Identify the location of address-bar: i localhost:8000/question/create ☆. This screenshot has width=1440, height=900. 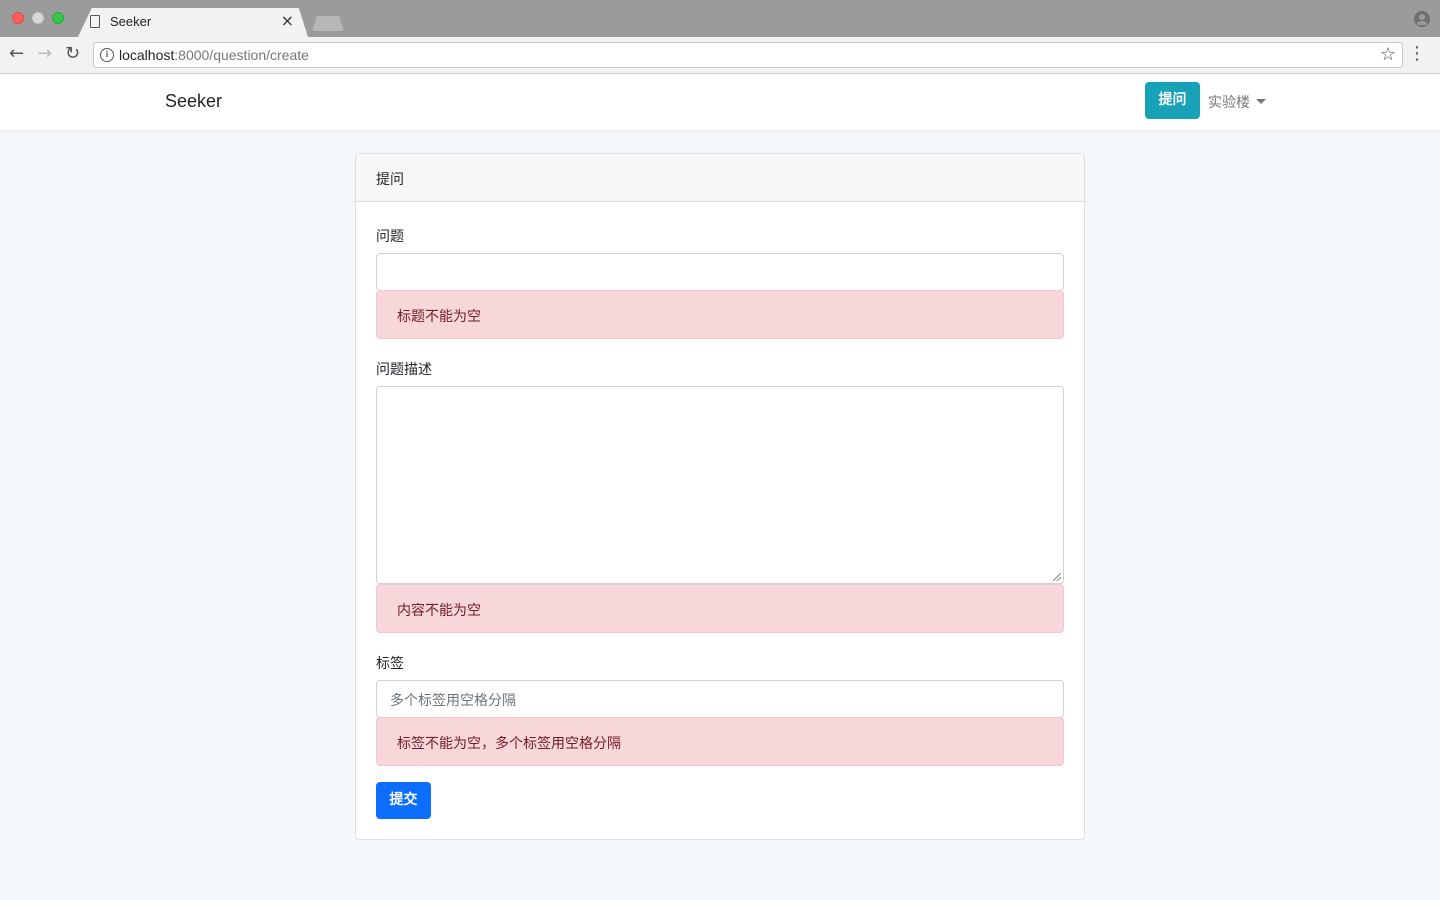
(748, 55).